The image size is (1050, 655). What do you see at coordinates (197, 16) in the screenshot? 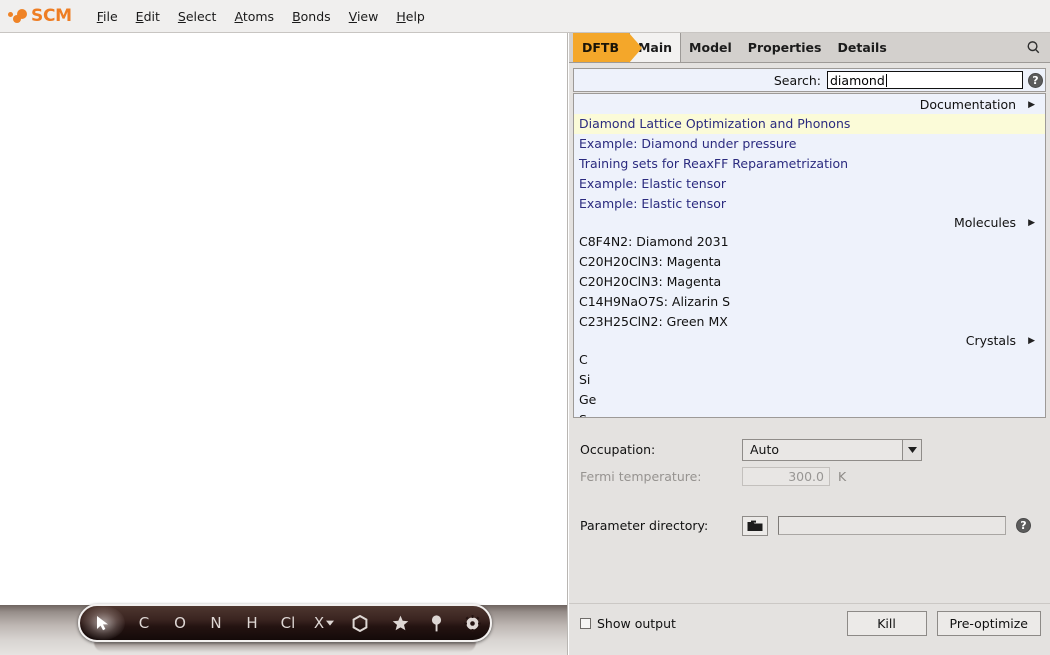
I see `menu-select: Select` at bounding box center [197, 16].